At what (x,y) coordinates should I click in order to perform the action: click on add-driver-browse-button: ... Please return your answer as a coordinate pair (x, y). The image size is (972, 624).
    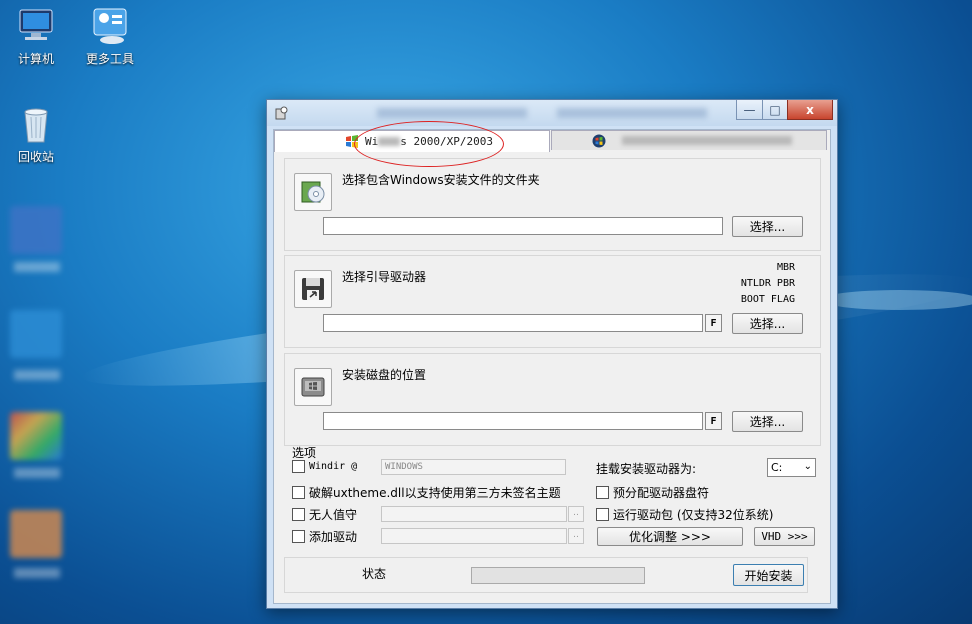
    Looking at the image, I should click on (576, 536).